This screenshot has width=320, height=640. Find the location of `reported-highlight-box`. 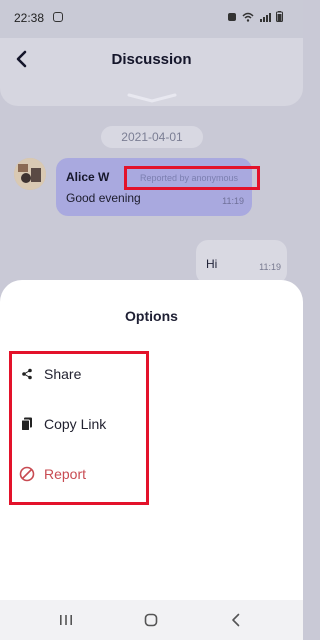

reported-highlight-box is located at coordinates (192, 178).